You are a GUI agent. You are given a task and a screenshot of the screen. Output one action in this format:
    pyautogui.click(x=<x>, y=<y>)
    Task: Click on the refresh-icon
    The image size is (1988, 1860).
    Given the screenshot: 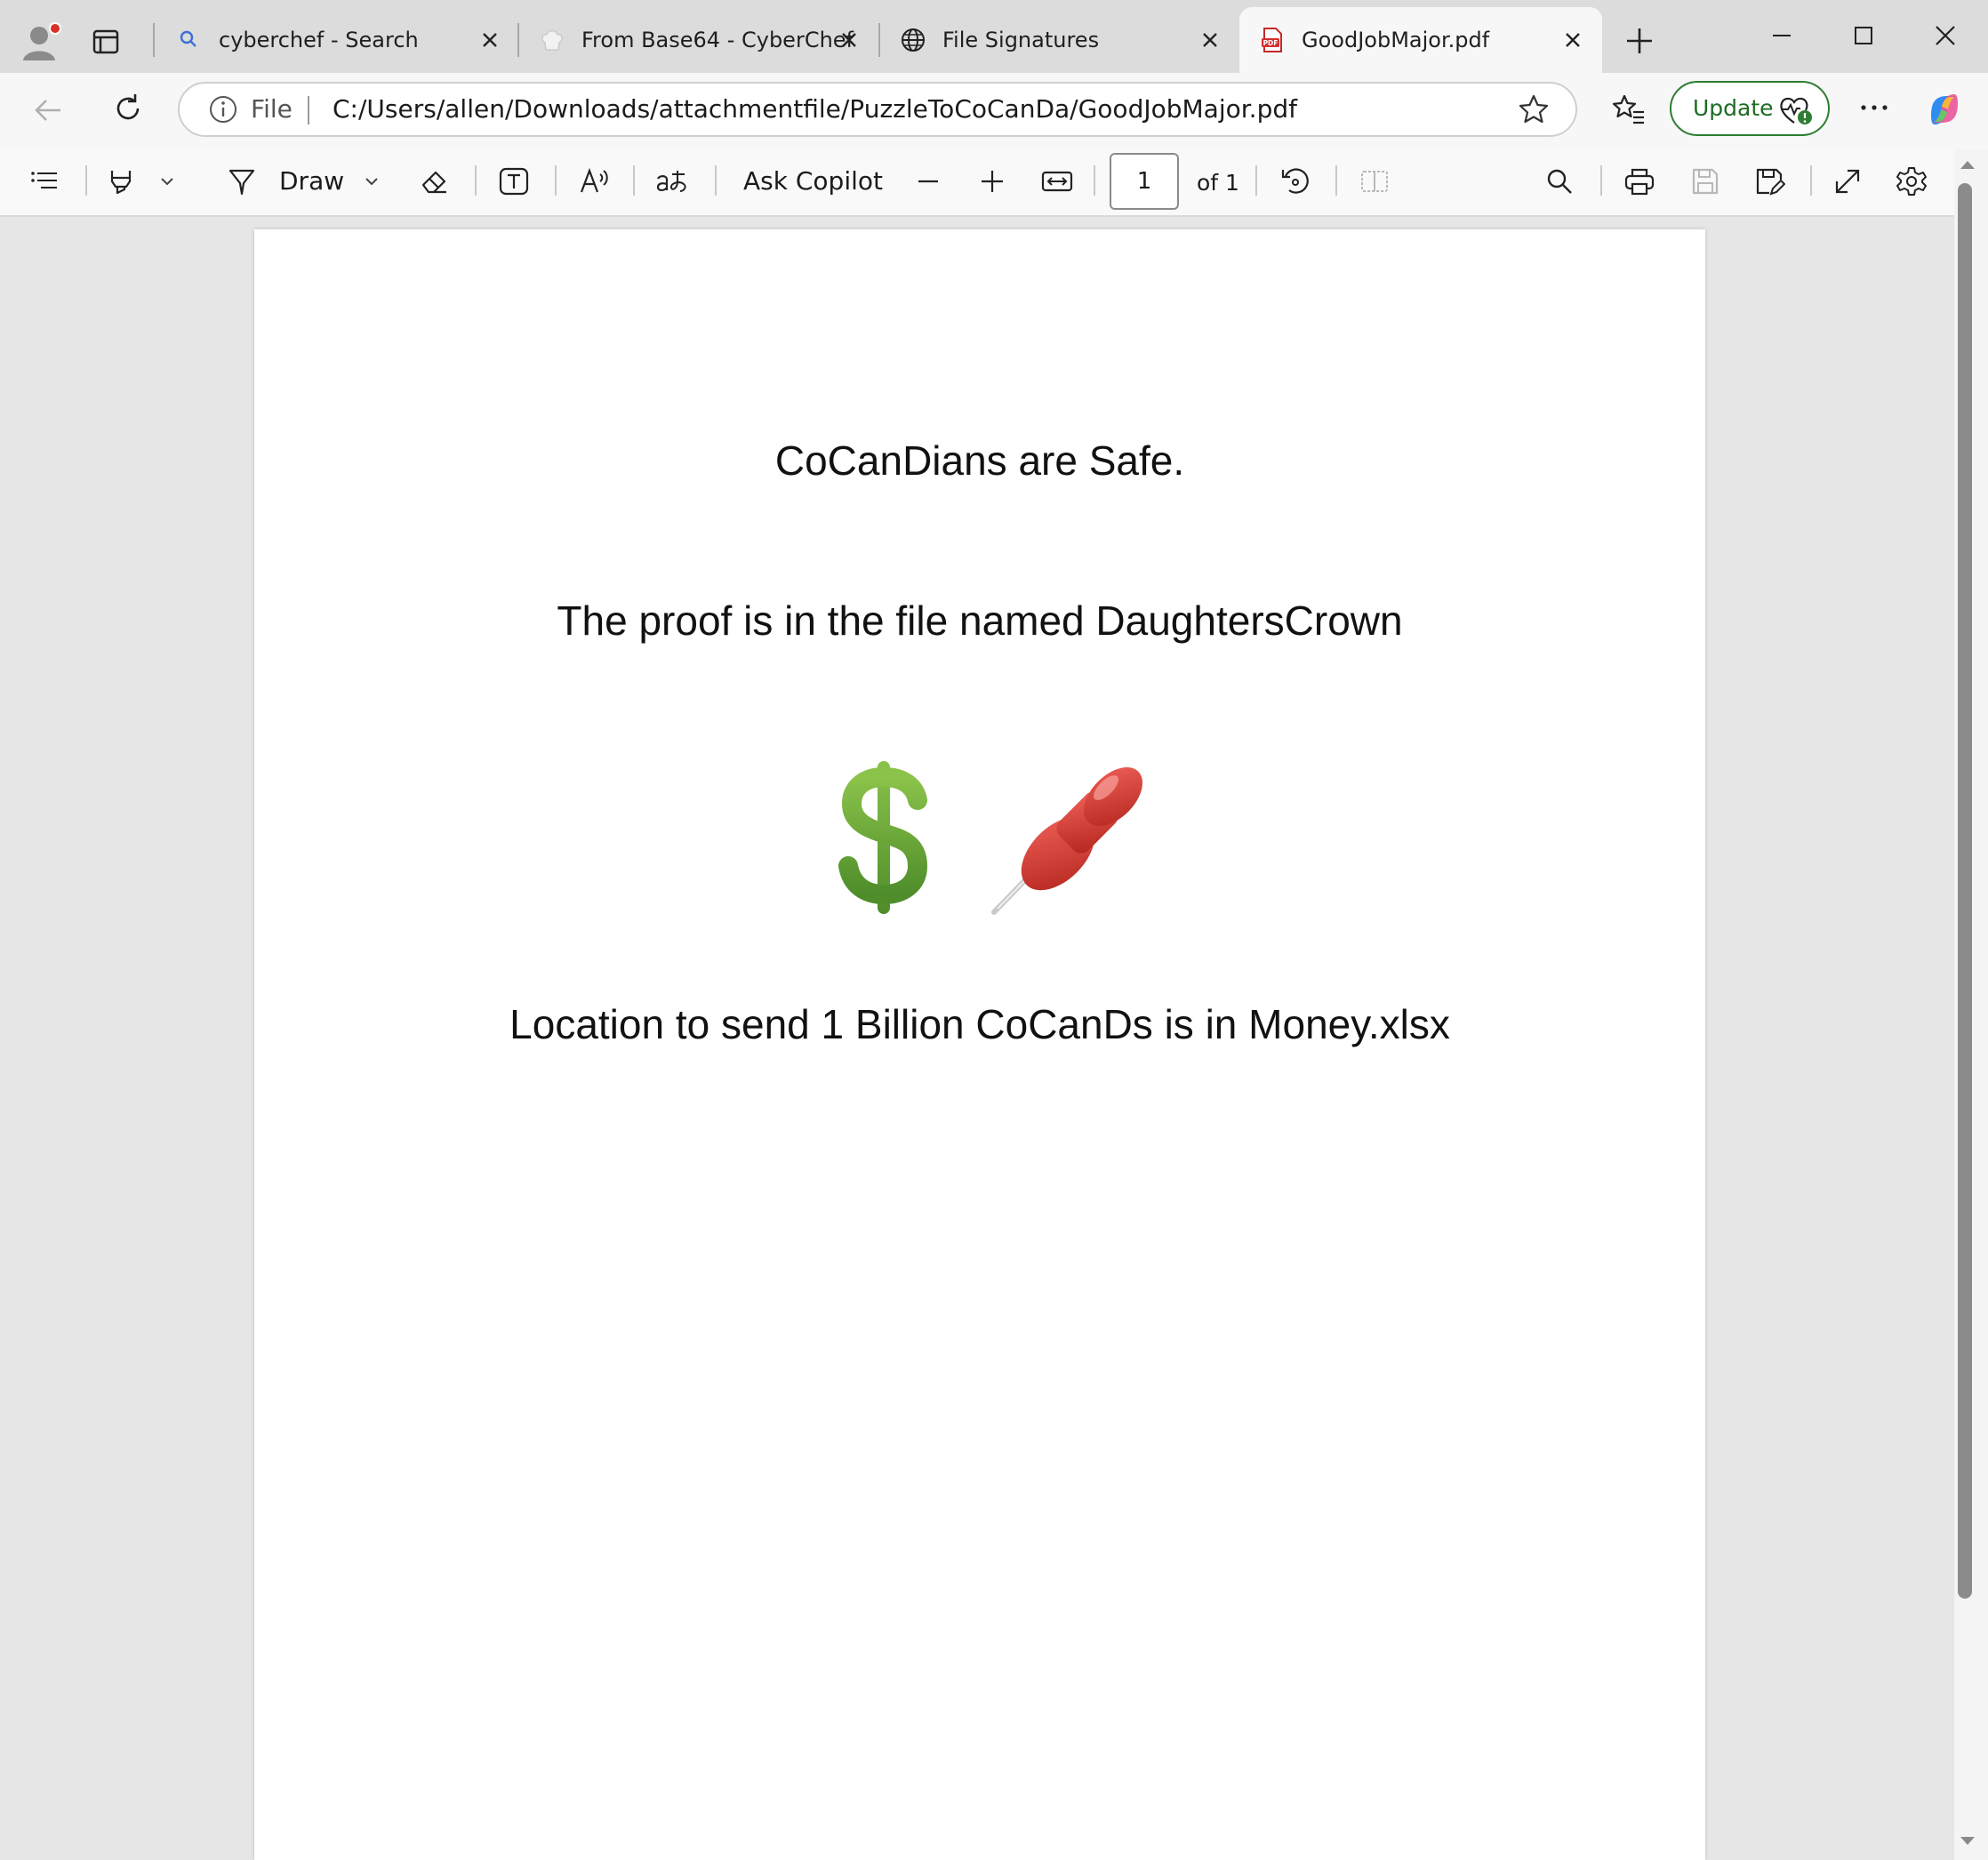 What is the action you would take?
    pyautogui.click(x=128, y=108)
    